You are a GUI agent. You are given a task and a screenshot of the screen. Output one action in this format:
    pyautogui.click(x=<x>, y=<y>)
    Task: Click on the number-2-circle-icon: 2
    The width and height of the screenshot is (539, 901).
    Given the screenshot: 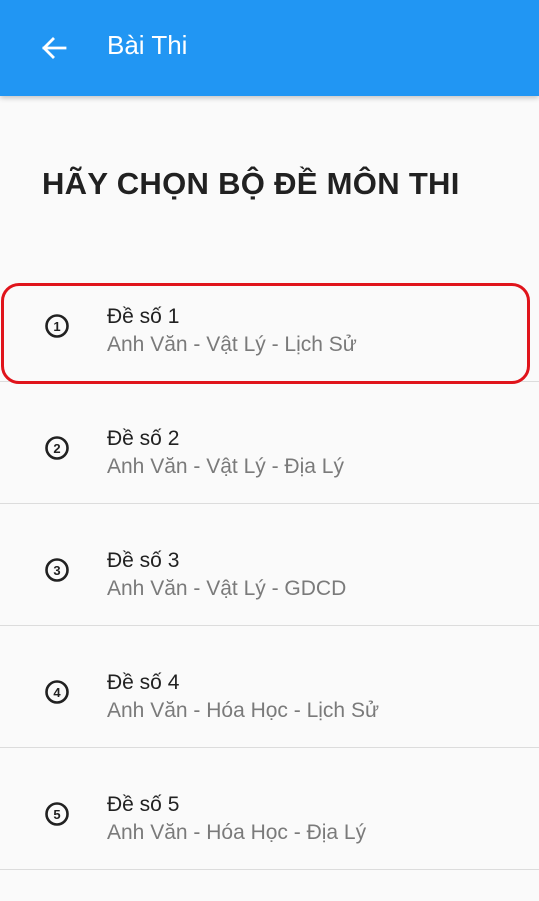 What is the action you would take?
    pyautogui.click(x=57, y=448)
    